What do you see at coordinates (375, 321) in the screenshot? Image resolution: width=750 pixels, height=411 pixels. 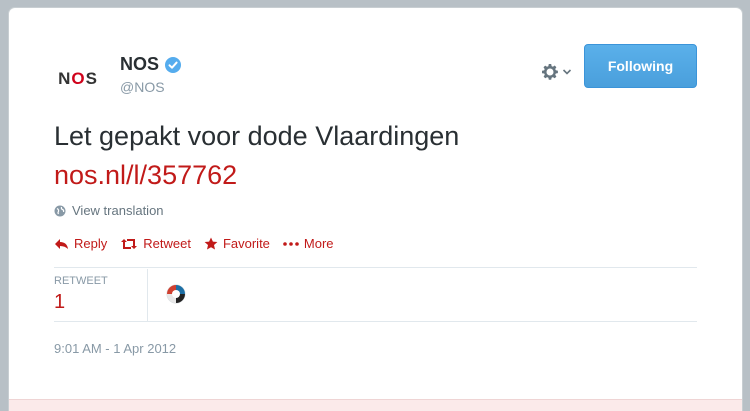 I see `stats-bottom-divider` at bounding box center [375, 321].